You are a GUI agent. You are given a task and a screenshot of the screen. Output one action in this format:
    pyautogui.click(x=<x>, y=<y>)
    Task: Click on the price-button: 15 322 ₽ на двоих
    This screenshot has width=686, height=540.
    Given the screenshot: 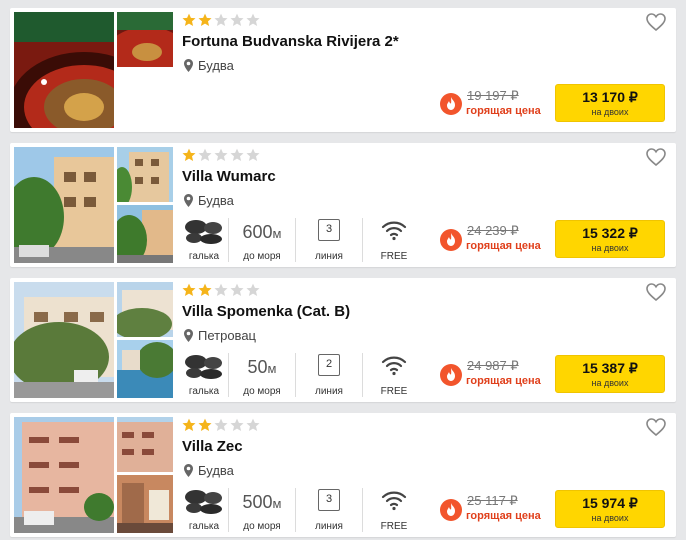 What is the action you would take?
    pyautogui.click(x=610, y=239)
    